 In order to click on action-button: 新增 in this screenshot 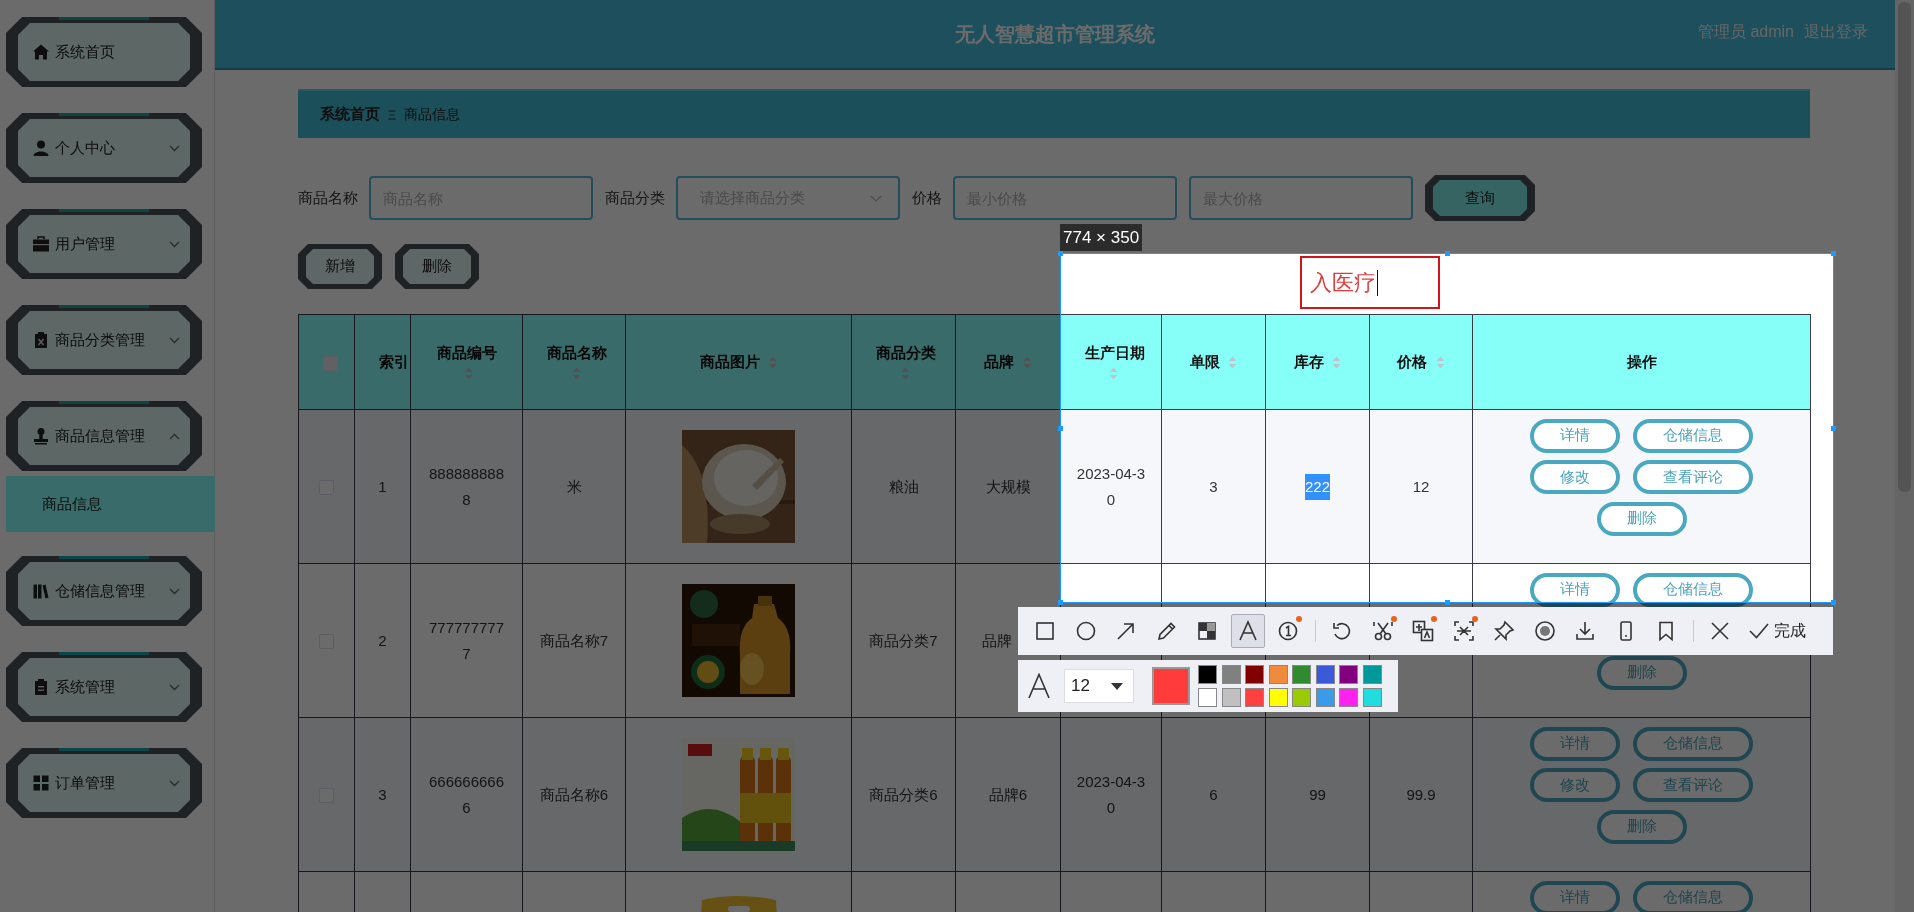, I will do `click(340, 266)`.